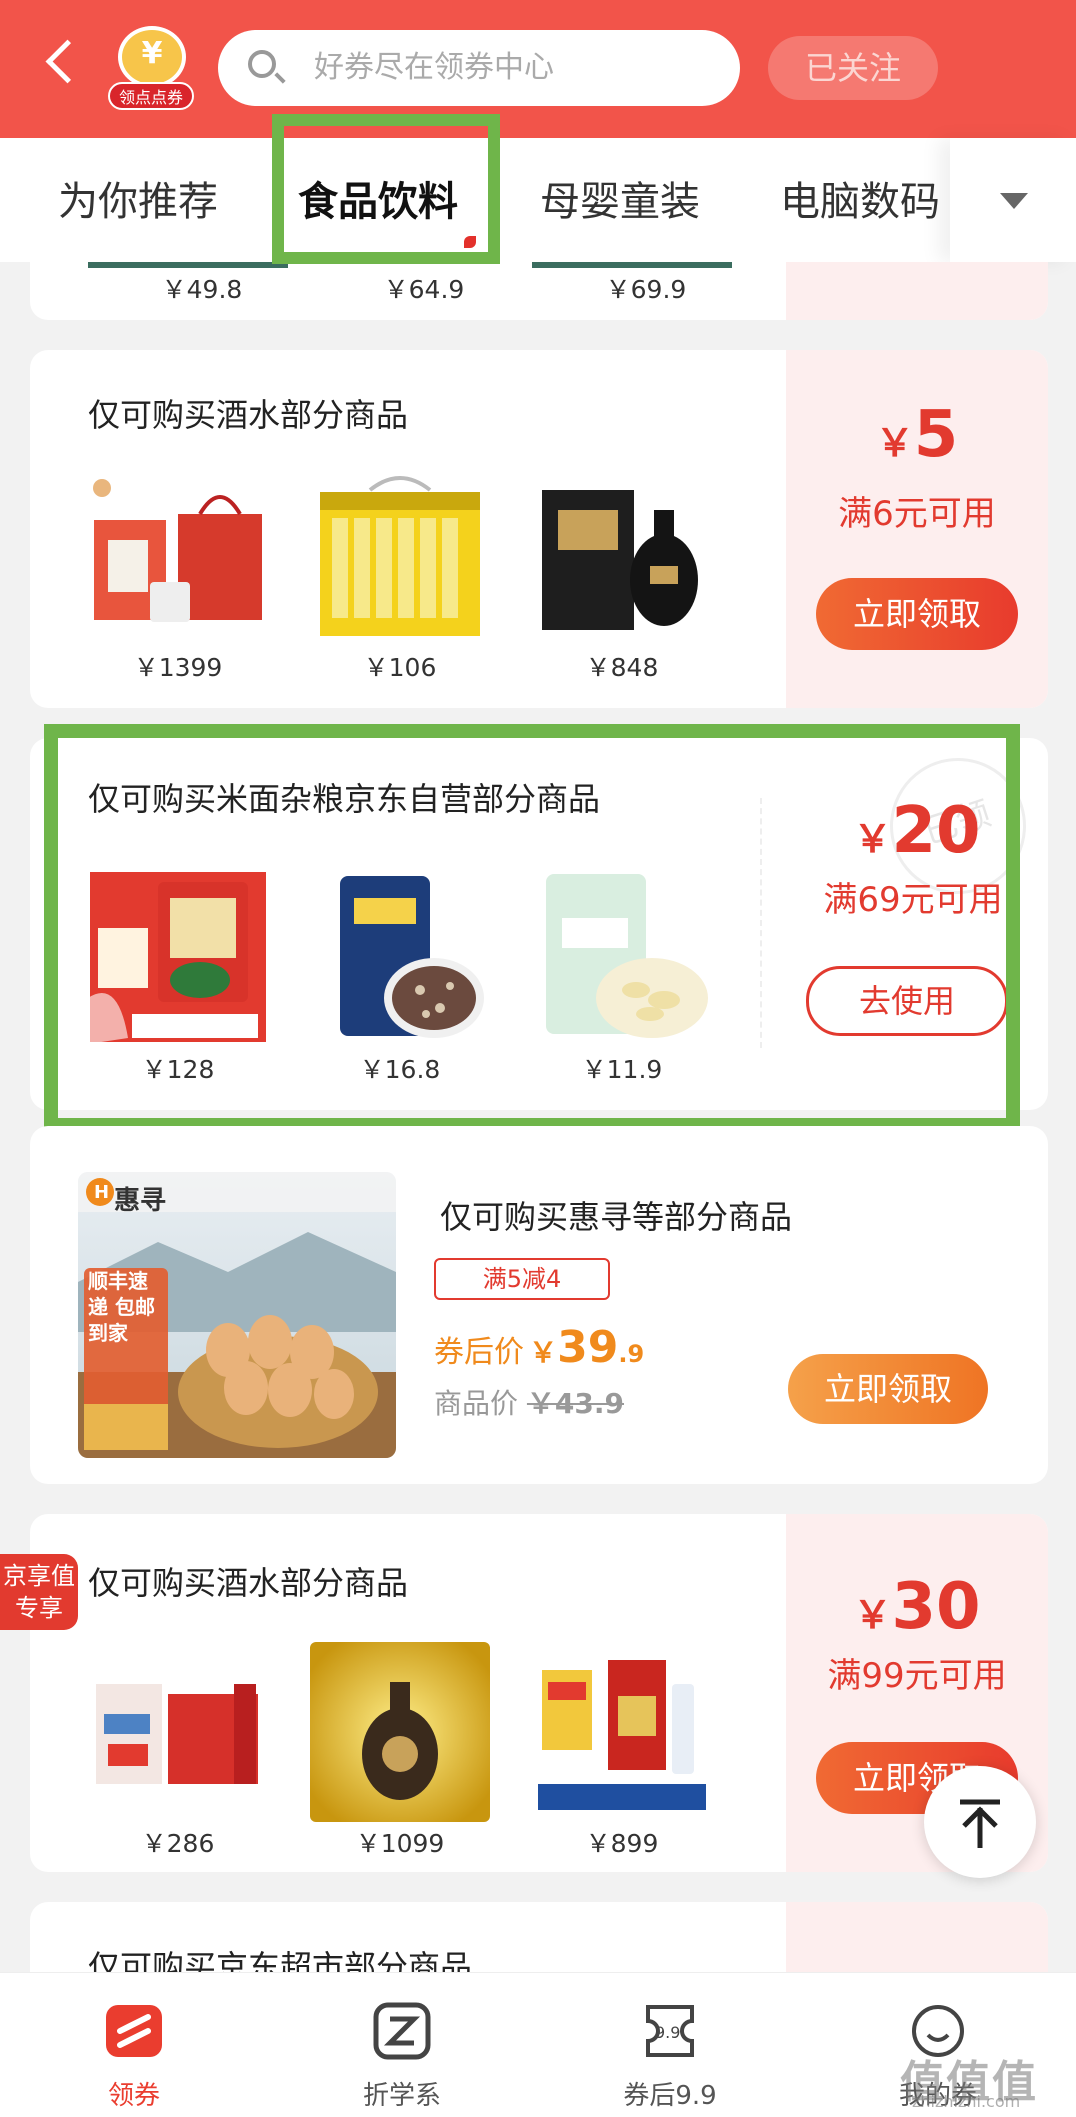 Image resolution: width=1076 pixels, height=2117 pixels. What do you see at coordinates (400, 667) in the screenshot?
I see `price-label: ￥106` at bounding box center [400, 667].